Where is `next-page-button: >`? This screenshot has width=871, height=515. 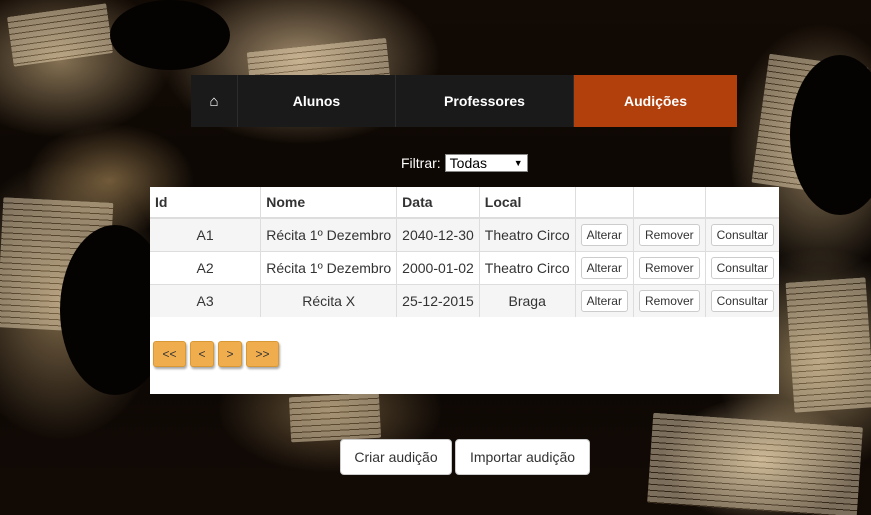 next-page-button: > is located at coordinates (230, 354).